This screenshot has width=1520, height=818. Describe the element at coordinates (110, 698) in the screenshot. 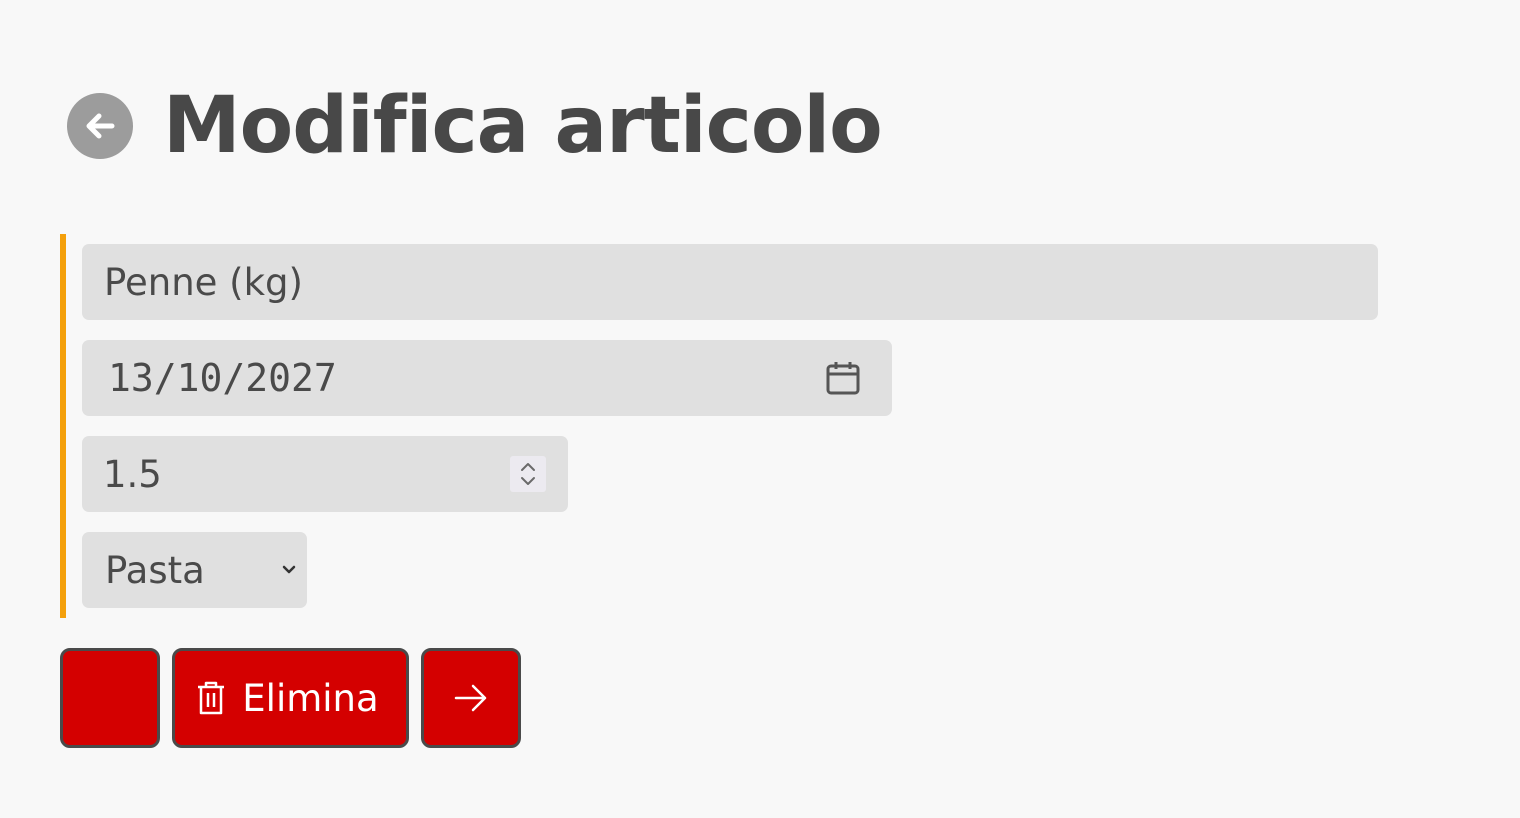

I see `blank-action-button` at that location.